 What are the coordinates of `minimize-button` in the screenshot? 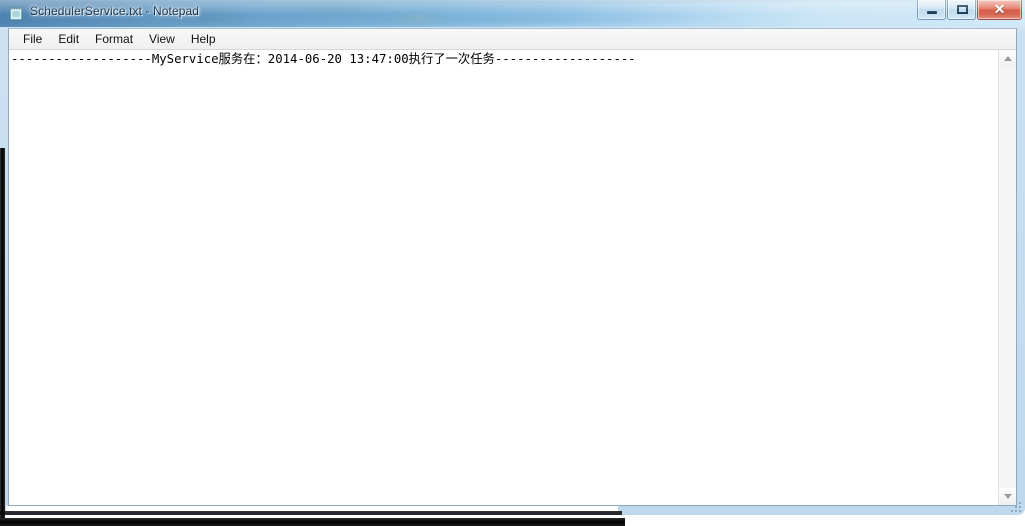 It's located at (931, 10).